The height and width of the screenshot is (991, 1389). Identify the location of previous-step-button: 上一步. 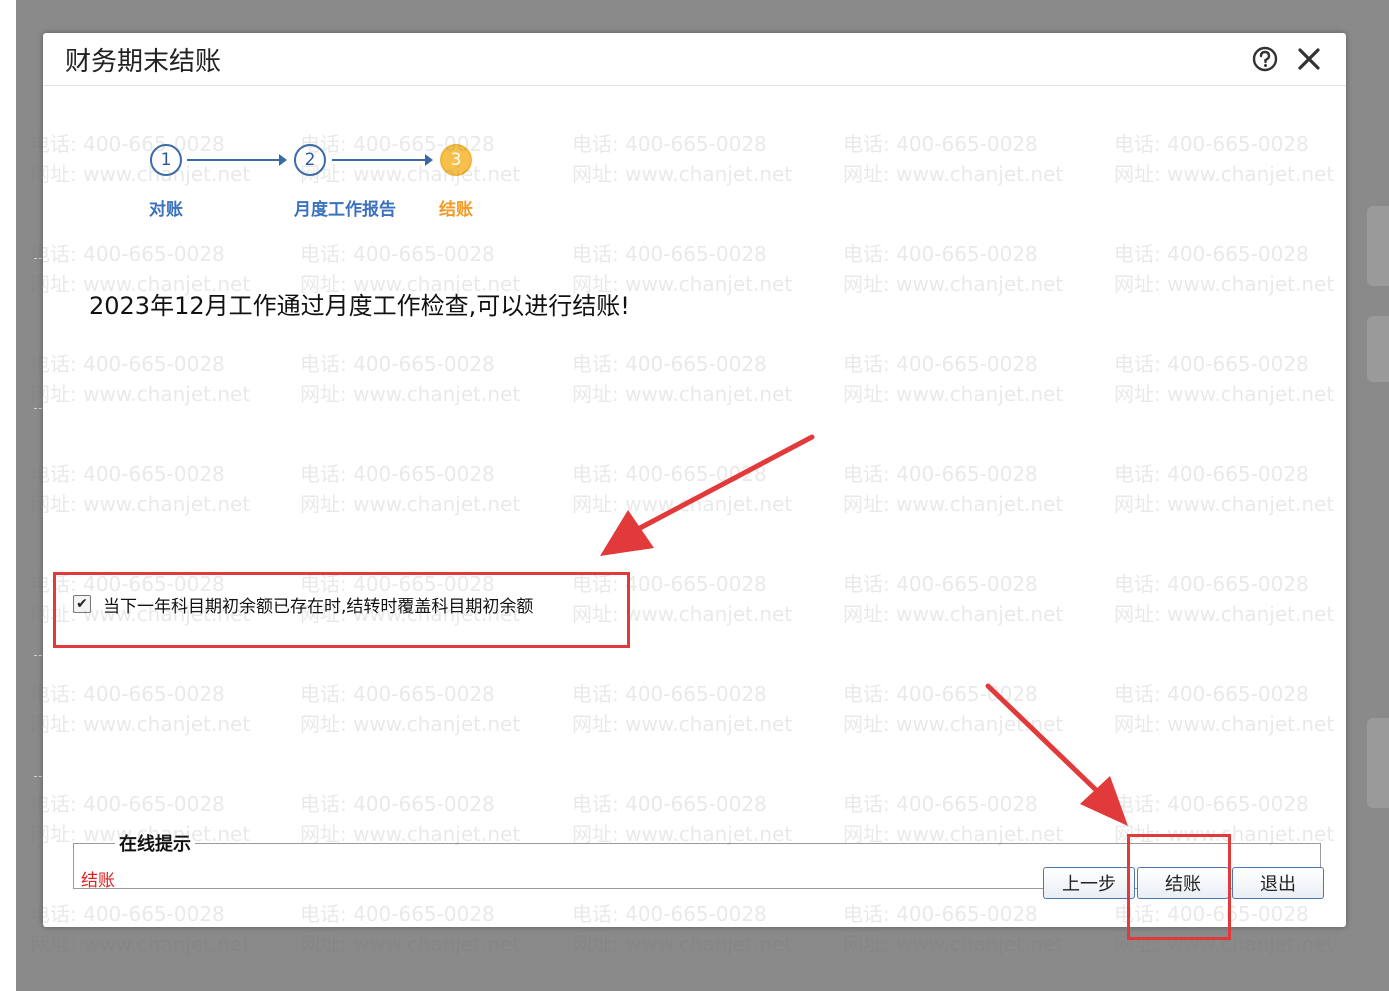
(1089, 883).